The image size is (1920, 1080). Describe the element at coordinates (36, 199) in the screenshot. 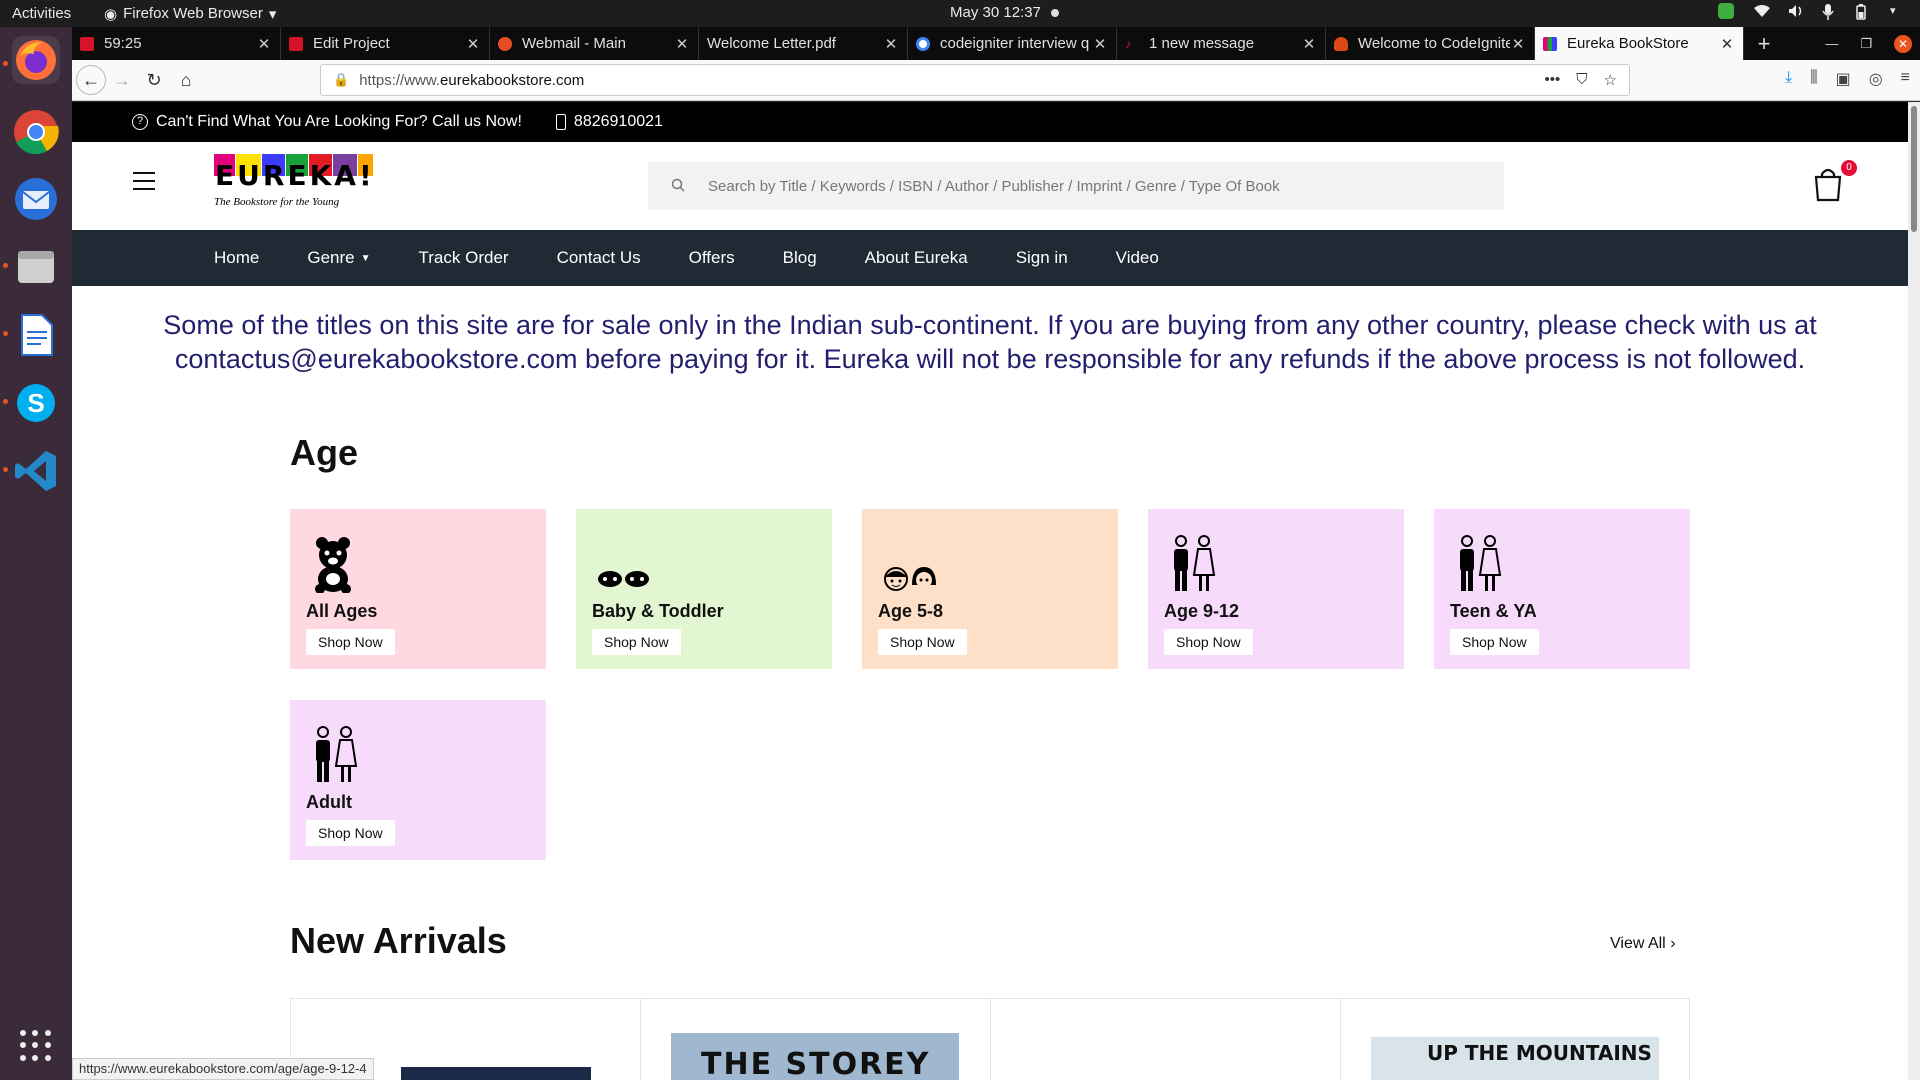

I see `thunderbird-dock-icon` at that location.